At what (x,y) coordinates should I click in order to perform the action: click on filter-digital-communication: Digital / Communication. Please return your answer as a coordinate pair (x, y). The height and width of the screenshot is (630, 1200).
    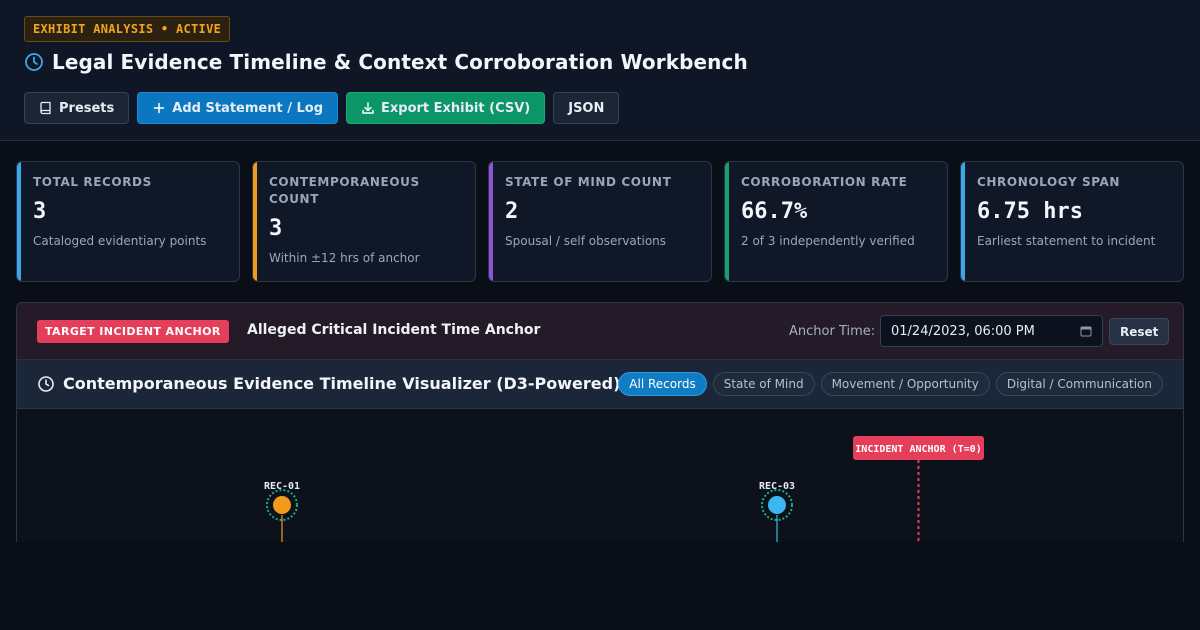
    Looking at the image, I should click on (1079, 384).